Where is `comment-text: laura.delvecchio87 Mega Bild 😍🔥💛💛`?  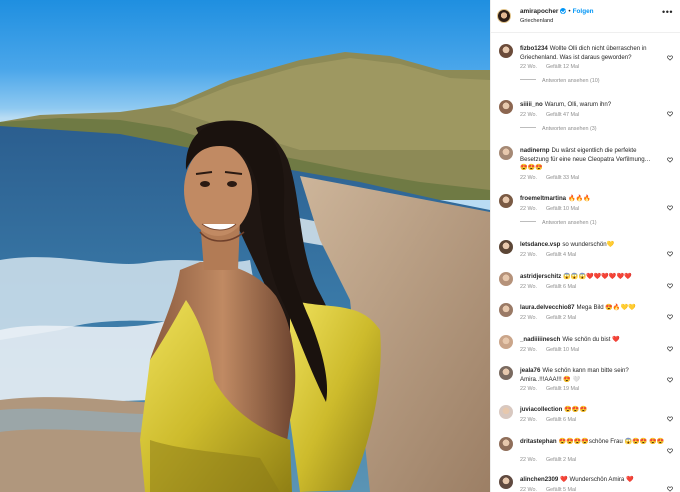 comment-text: laura.delvecchio87 Mega Bild 😍🔥💛💛 is located at coordinates (592, 308).